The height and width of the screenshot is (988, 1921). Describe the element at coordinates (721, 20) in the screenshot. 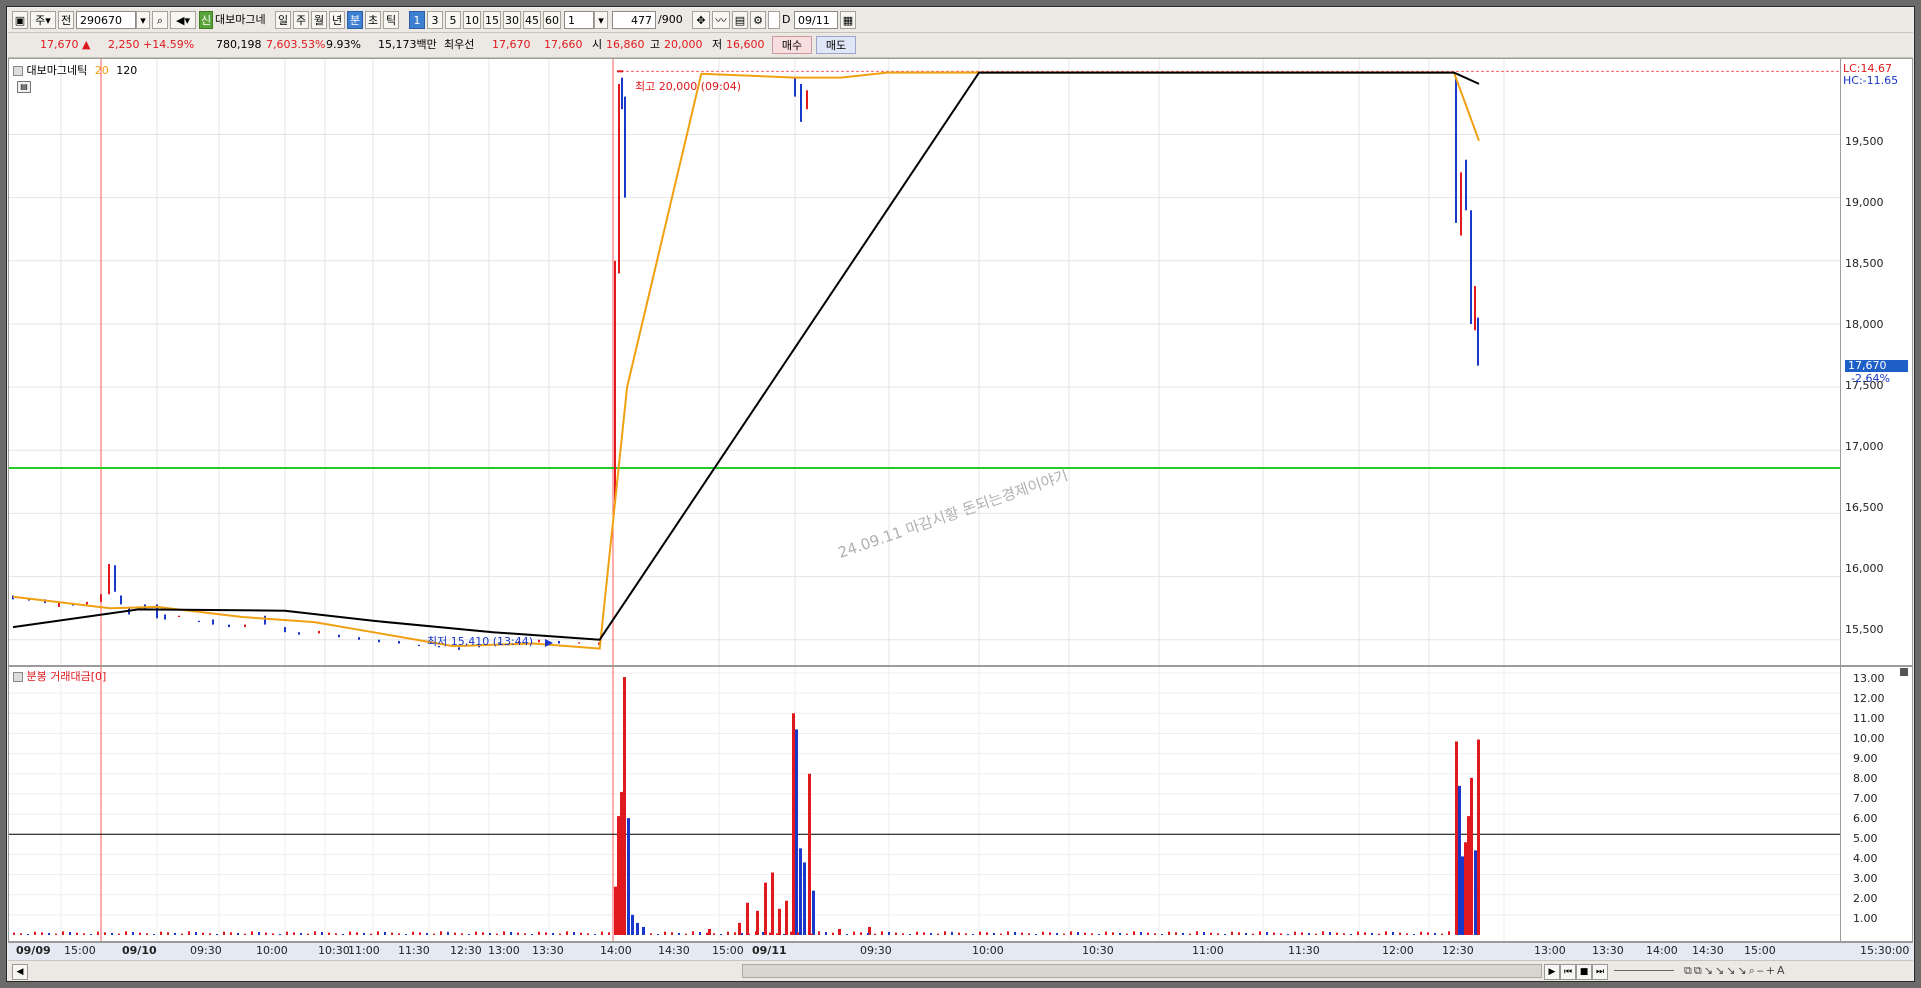

I see `trend-icon: 〰` at that location.